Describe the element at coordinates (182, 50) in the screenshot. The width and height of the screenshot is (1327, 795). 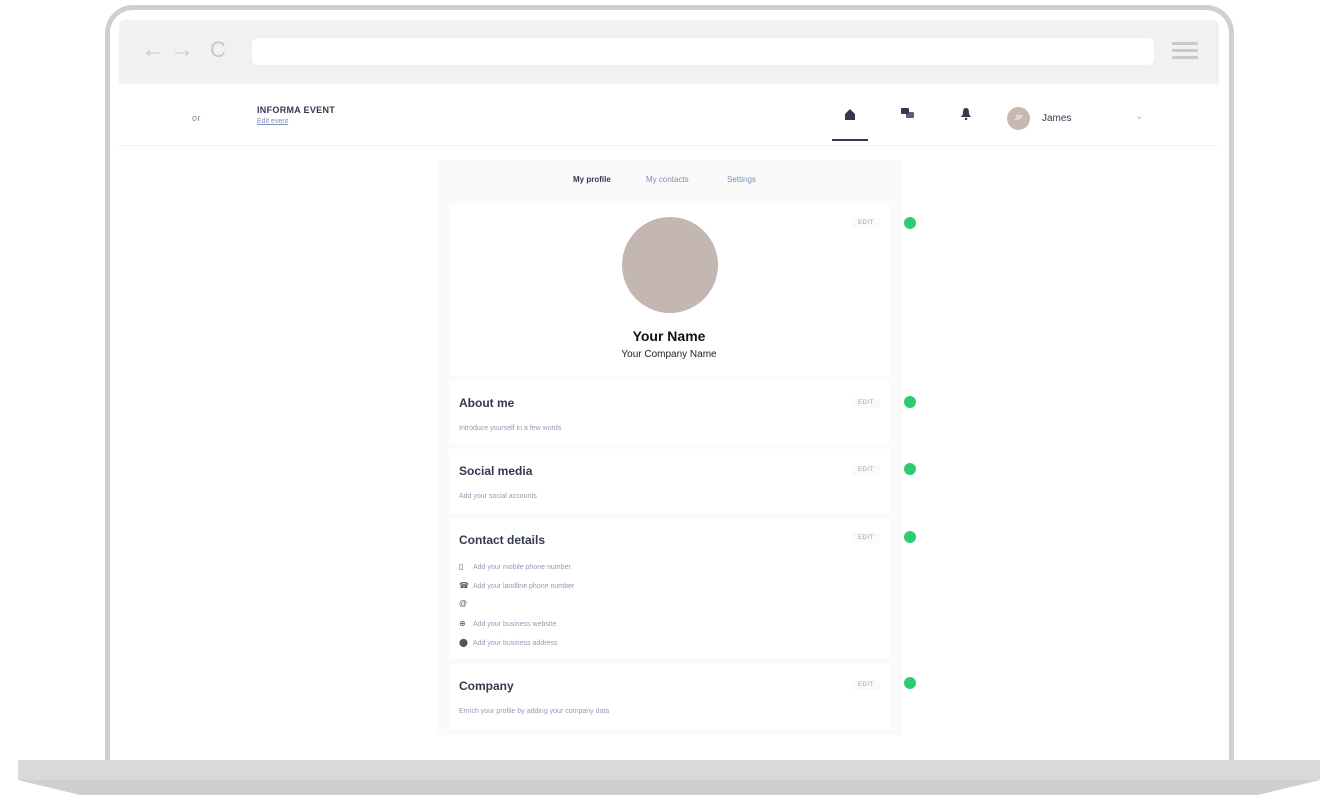
I see `forward-arrow-icon: →` at that location.